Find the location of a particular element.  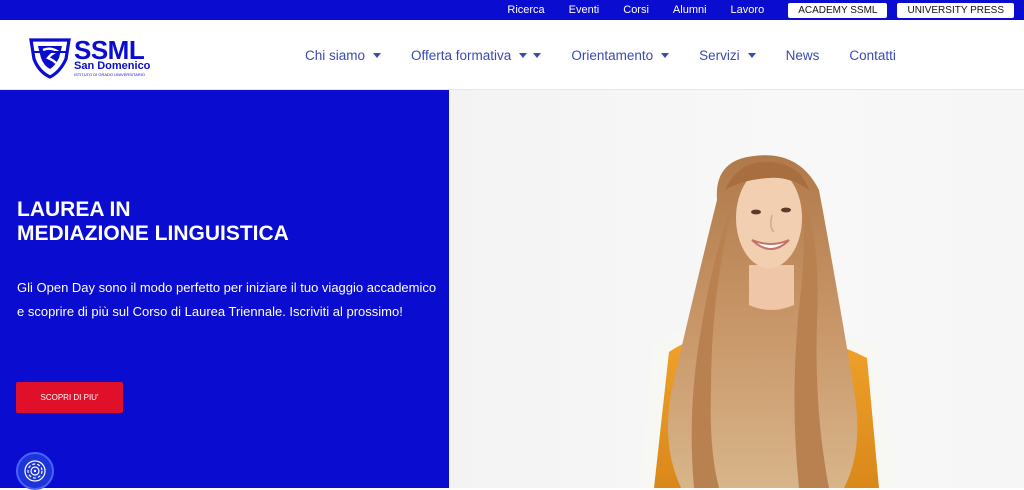

hero-title: LAUREA IN MEDIAZIONE LINGUISTICA is located at coordinates (153, 222).